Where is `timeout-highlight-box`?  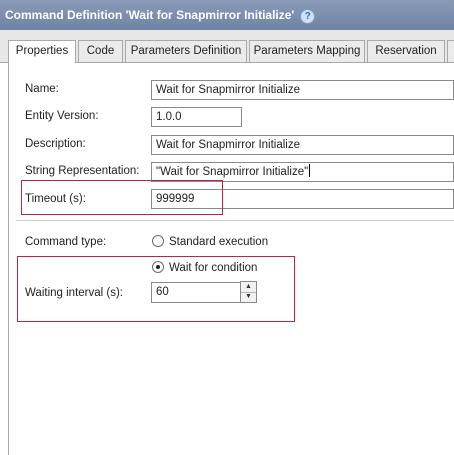 timeout-highlight-box is located at coordinates (122, 197).